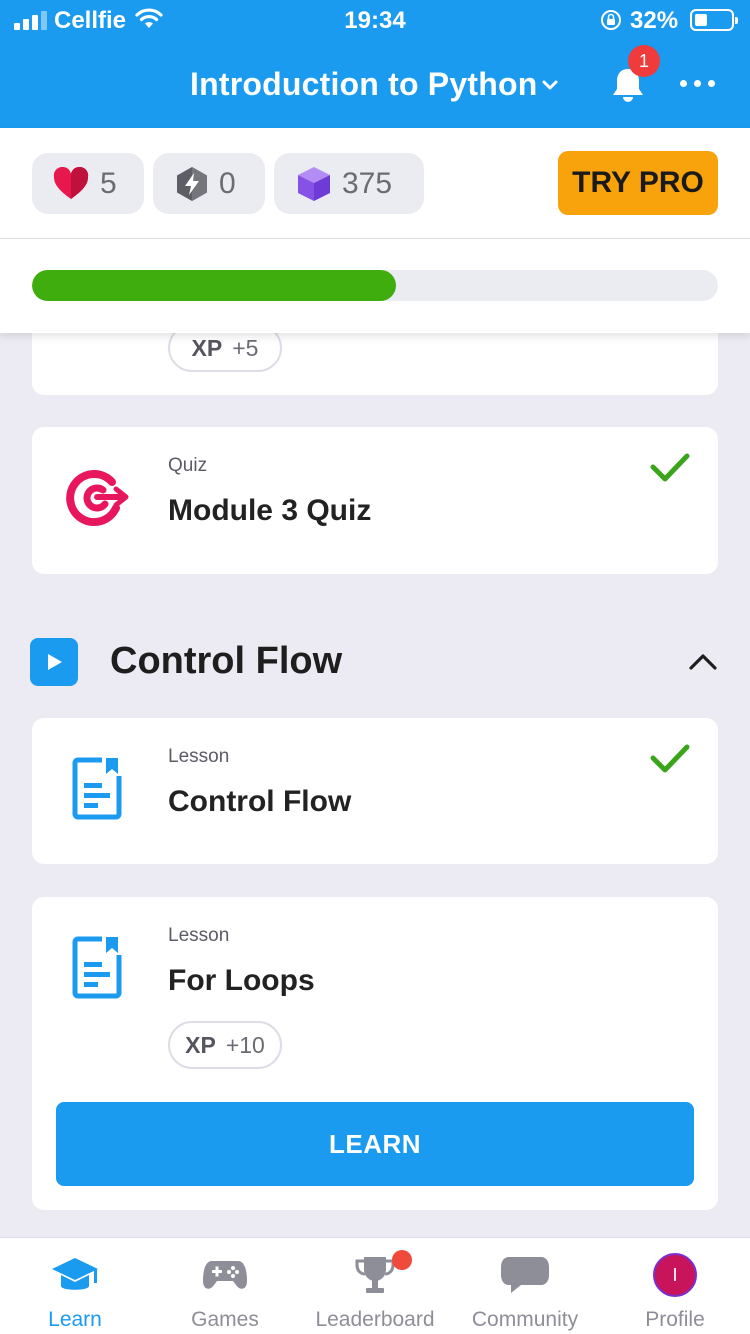 The height and width of the screenshot is (1334, 750). Describe the element at coordinates (375, 1319) in the screenshot. I see `nav-label: Leaderboard` at that location.